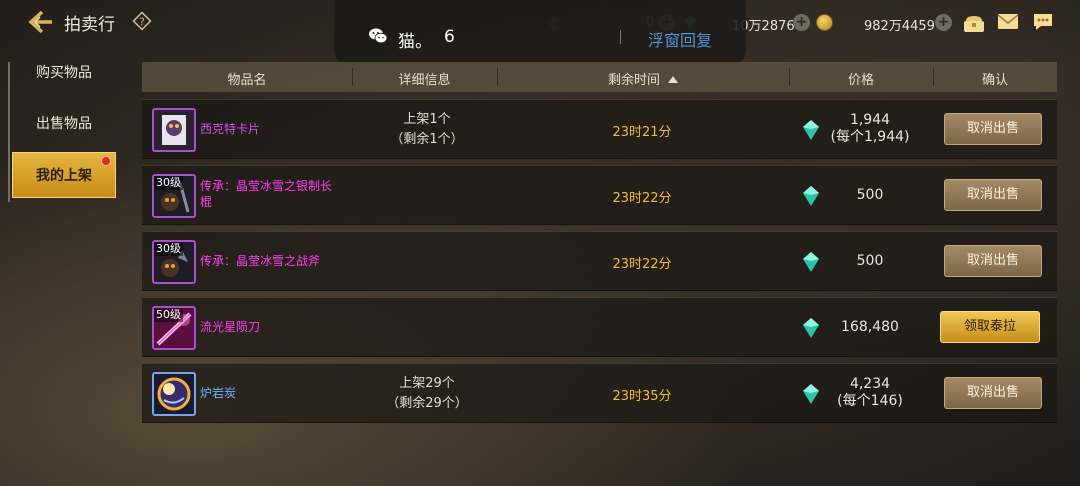 The image size is (1080, 486). Describe the element at coordinates (870, 137) in the screenshot. I see `price-per-unit: (每个1,944)` at that location.